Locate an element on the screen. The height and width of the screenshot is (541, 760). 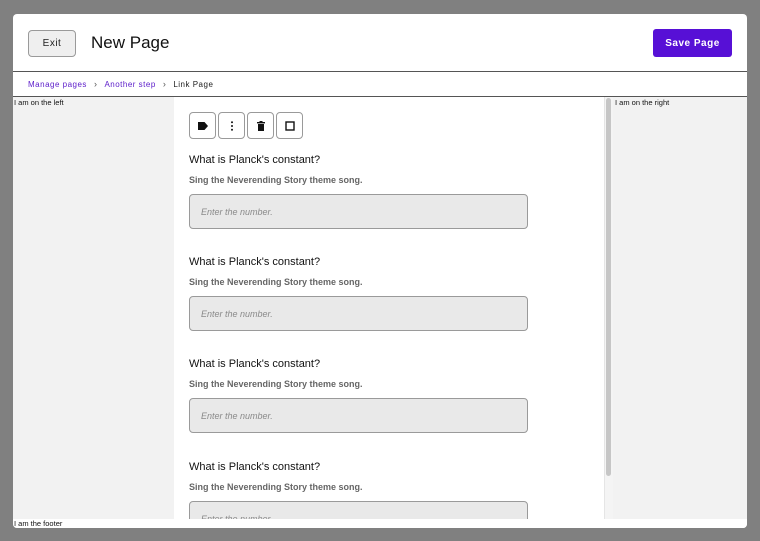
delete-button is located at coordinates (260, 125).